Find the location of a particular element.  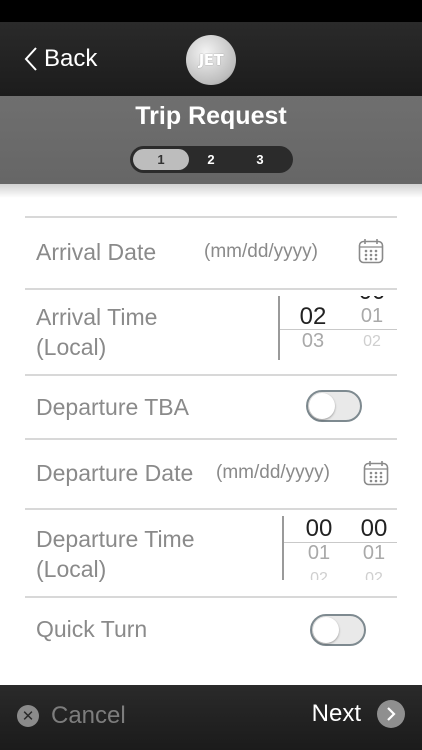

arrival-date-label: Arrival Date is located at coordinates (96, 252).